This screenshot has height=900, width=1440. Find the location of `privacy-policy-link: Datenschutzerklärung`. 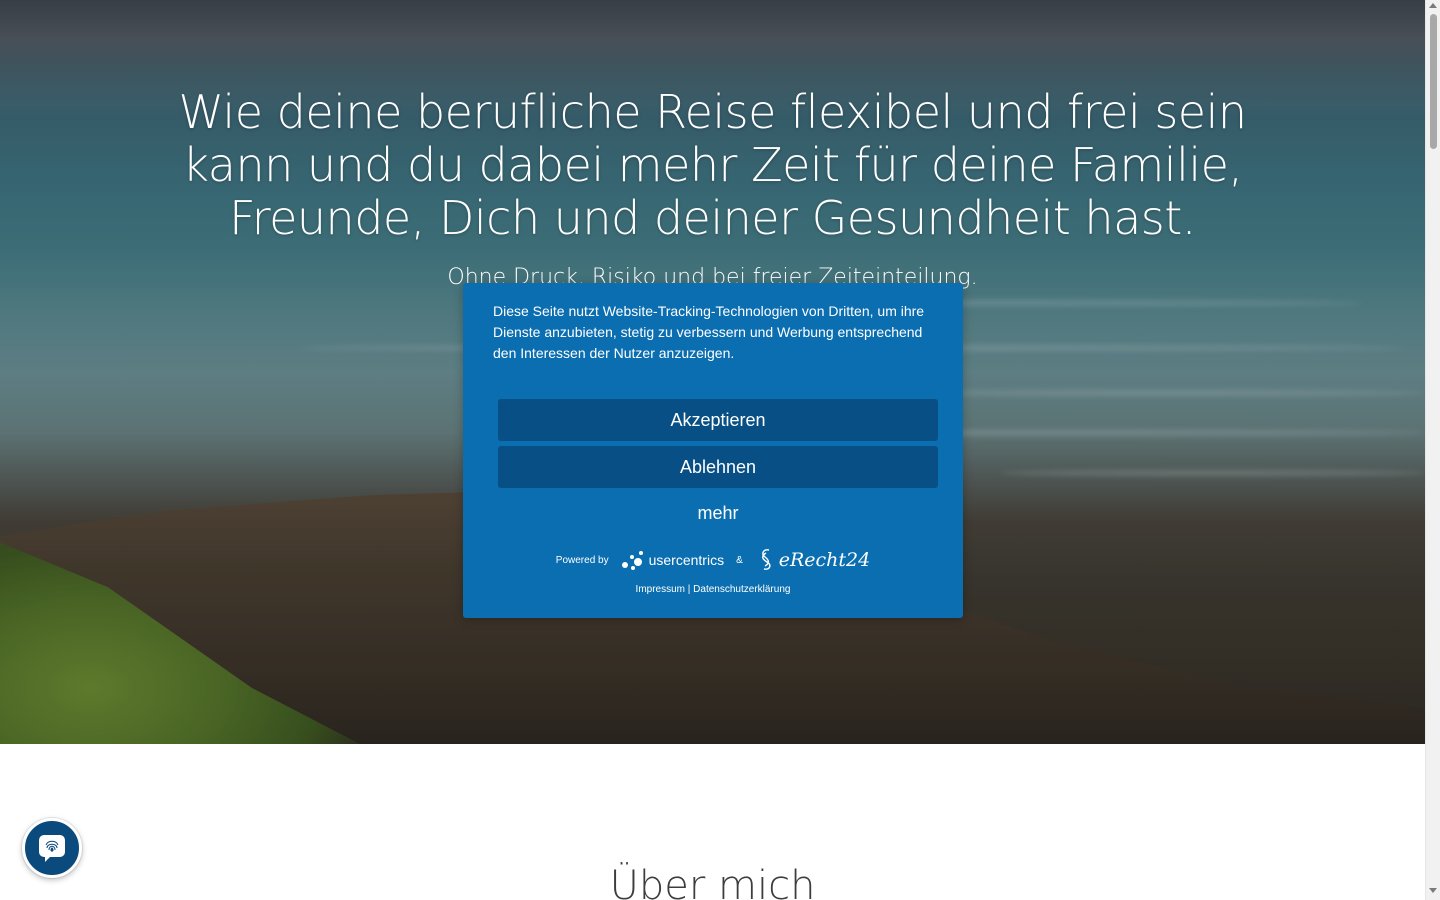

privacy-policy-link: Datenschutzerklärung is located at coordinates (741, 589).